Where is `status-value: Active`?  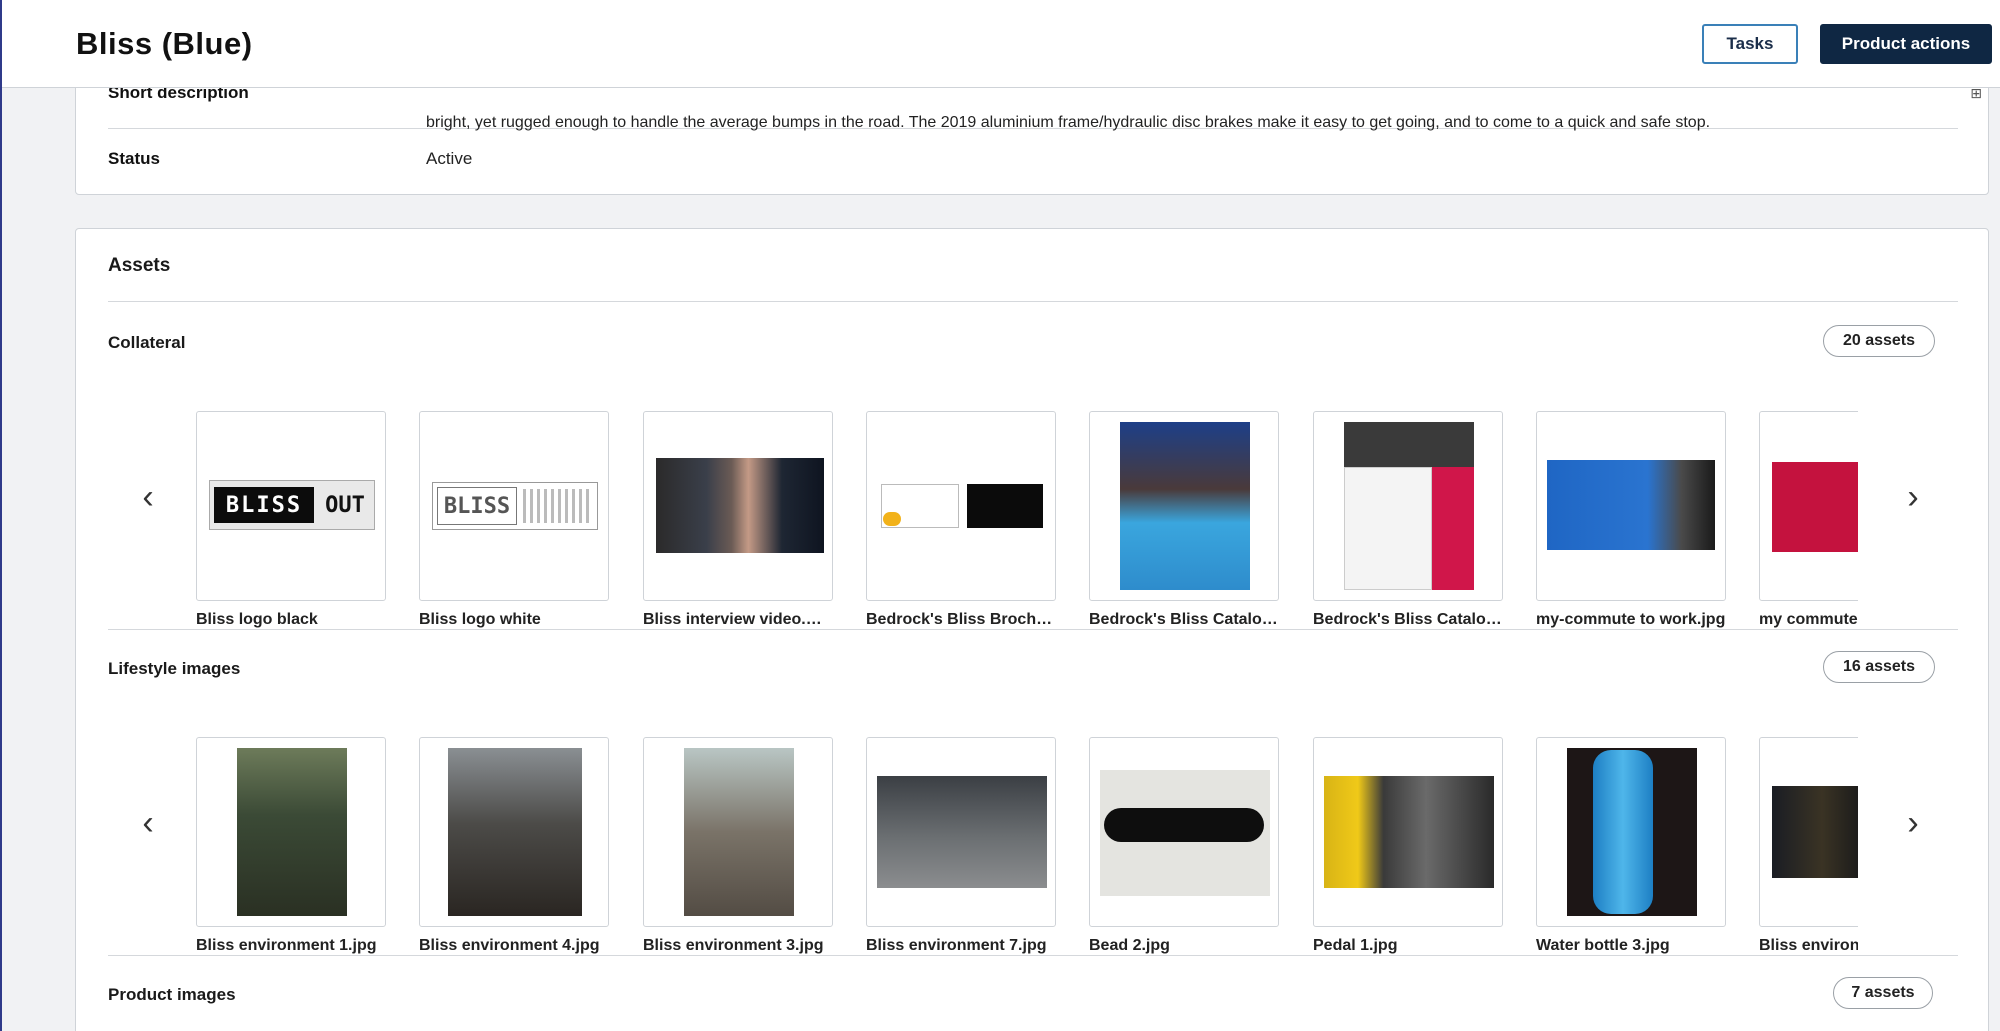
status-value: Active is located at coordinates (449, 158).